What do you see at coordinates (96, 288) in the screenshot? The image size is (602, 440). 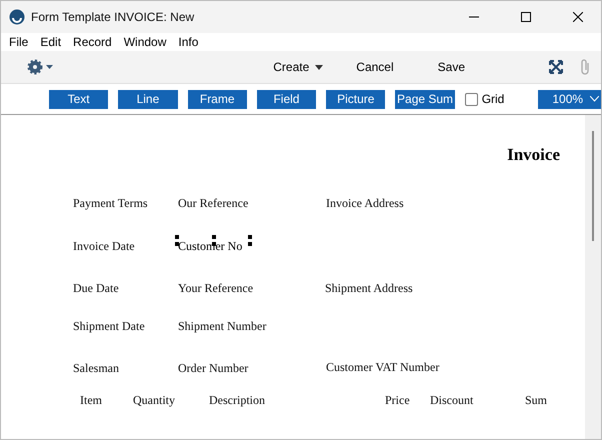 I see `form-field: Due Date` at bounding box center [96, 288].